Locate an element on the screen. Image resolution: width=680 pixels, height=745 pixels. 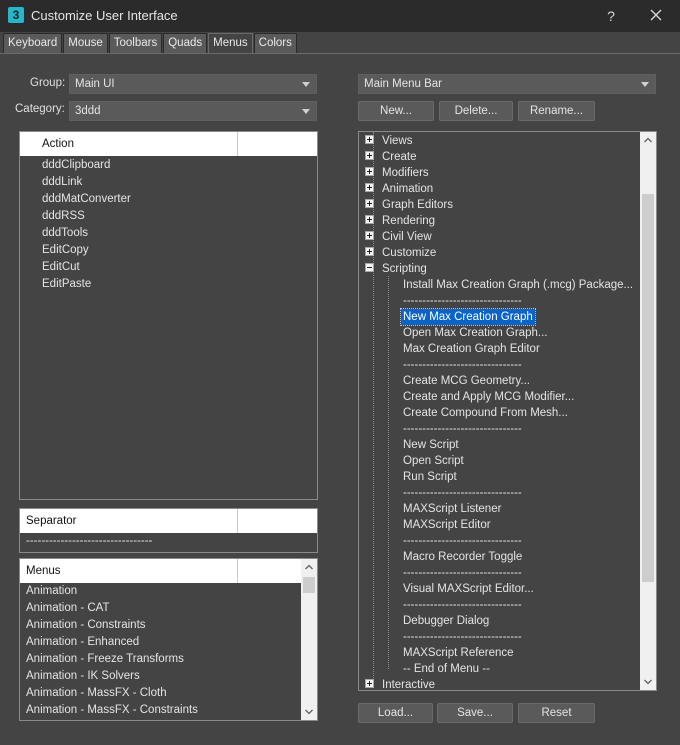
tab-menus: Menus is located at coordinates (230, 43).